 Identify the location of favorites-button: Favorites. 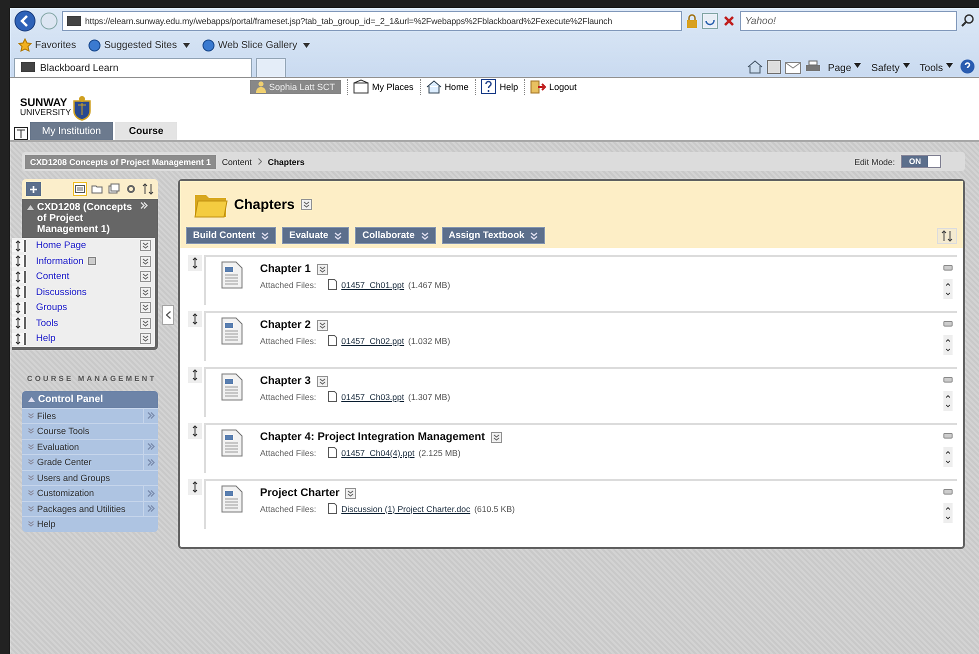
(47, 45).